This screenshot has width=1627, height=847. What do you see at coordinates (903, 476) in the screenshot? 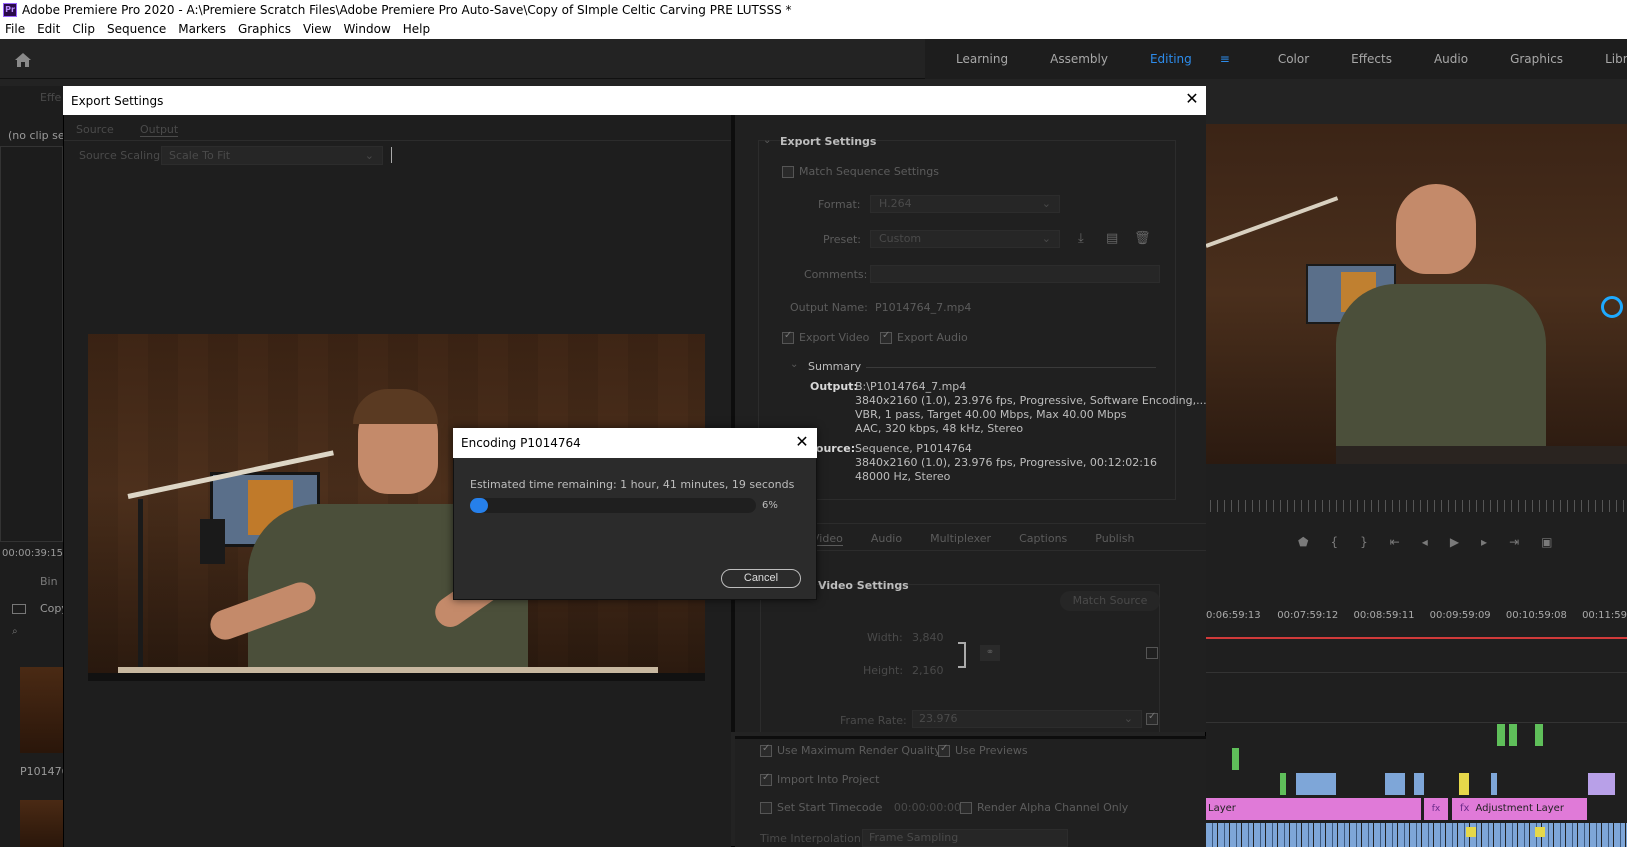
I see `summary-line: 48000 Hz, Stereo` at bounding box center [903, 476].